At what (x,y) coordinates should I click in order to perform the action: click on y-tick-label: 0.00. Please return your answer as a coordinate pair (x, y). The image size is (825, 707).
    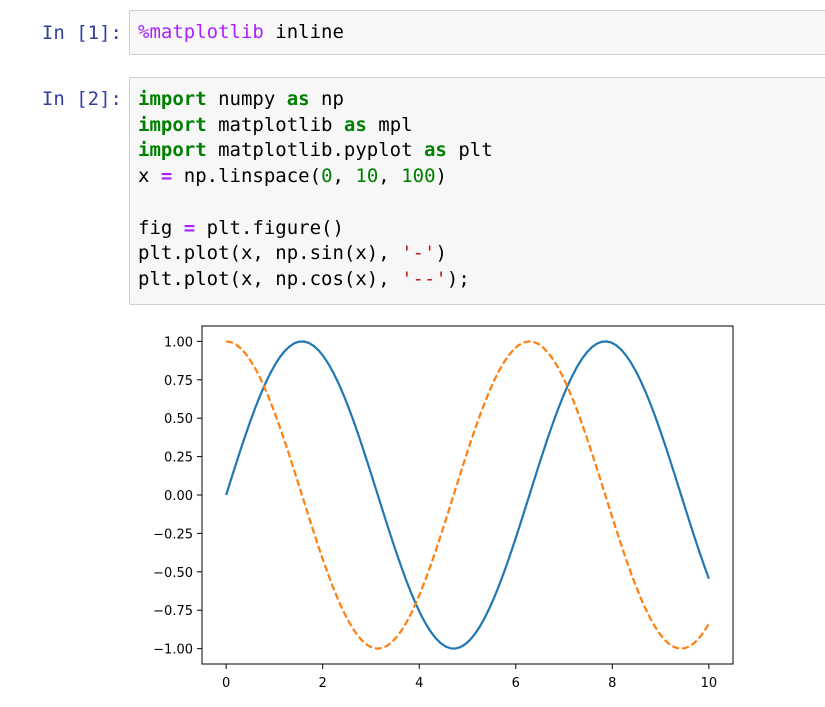
    Looking at the image, I should click on (178, 496).